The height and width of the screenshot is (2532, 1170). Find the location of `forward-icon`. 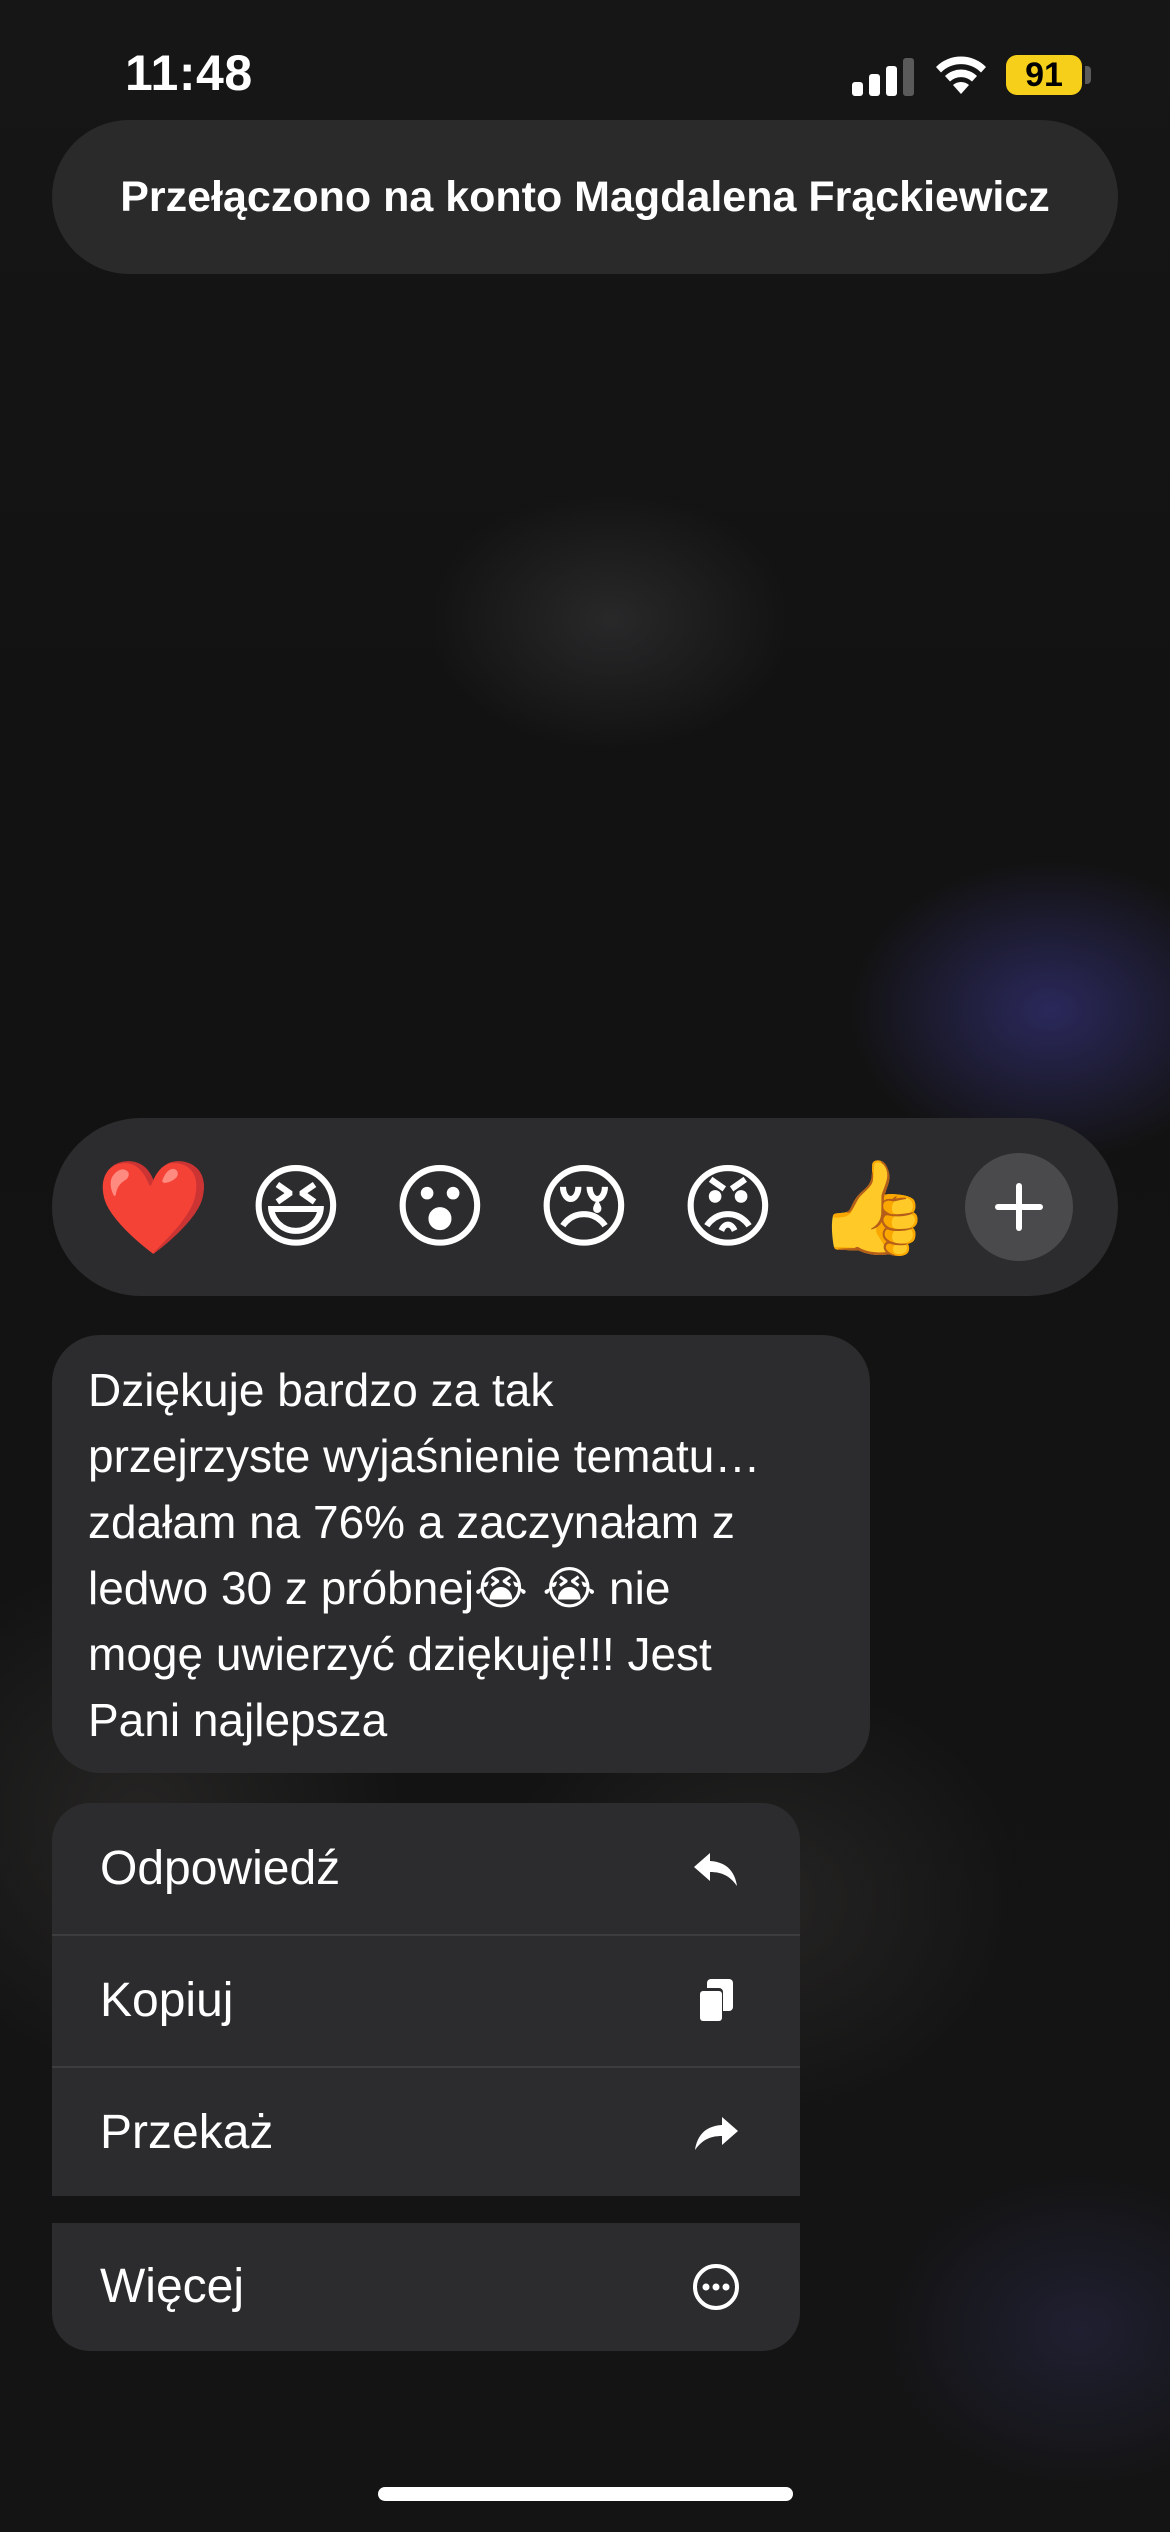

forward-icon is located at coordinates (716, 2133).